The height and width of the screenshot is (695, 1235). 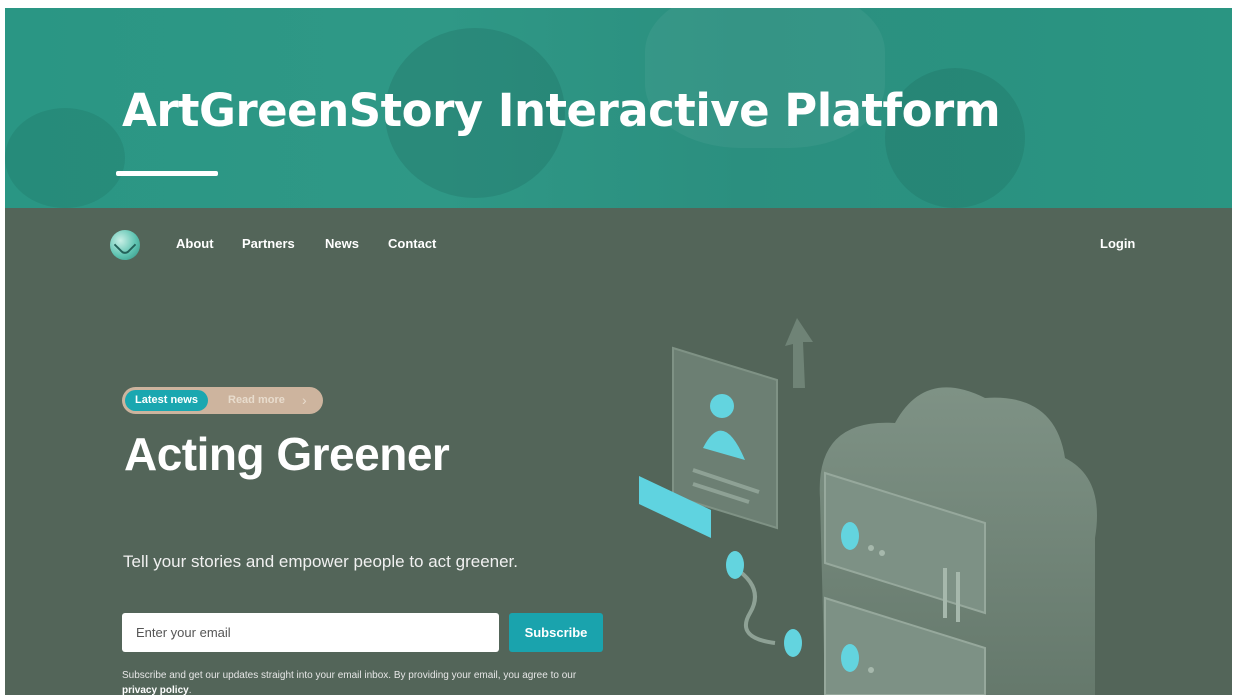 I want to click on hero-title: Acting Greener, so click(x=287, y=454).